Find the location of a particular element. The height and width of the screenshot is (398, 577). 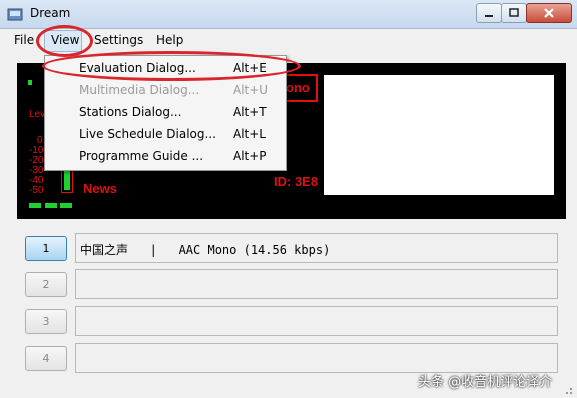

signal-led is located at coordinates (30, 82).